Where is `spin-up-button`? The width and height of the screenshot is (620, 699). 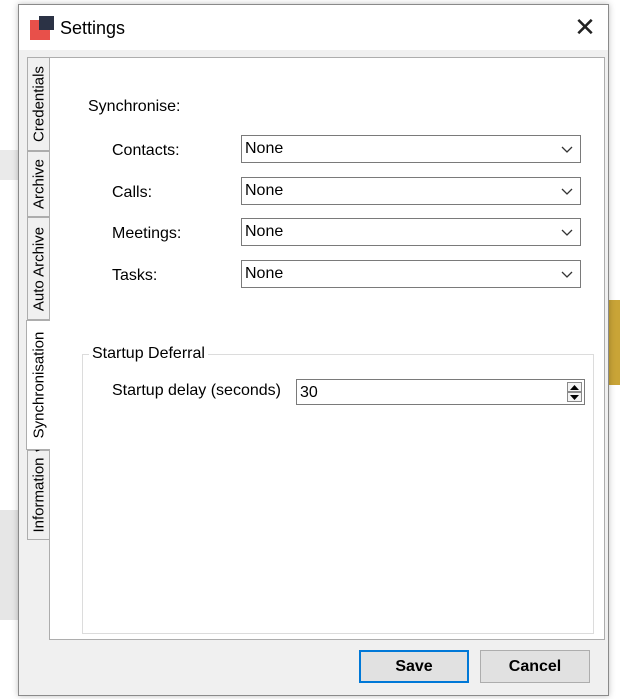 spin-up-button is located at coordinates (574, 387).